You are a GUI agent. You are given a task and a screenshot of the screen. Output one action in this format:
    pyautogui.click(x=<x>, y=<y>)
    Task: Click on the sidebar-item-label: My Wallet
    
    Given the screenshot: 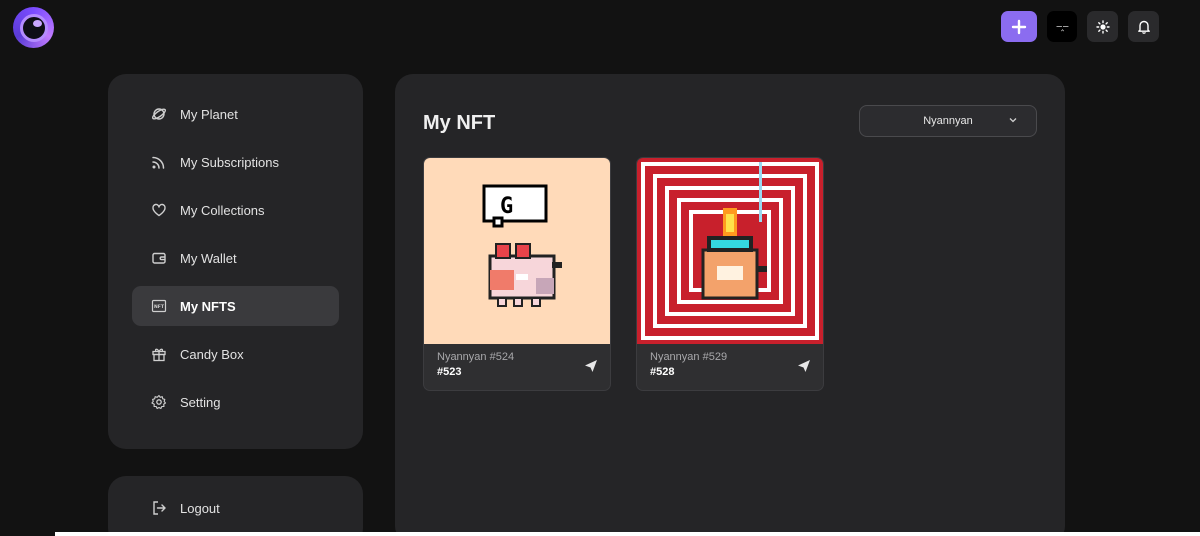 What is the action you would take?
    pyautogui.click(x=208, y=258)
    